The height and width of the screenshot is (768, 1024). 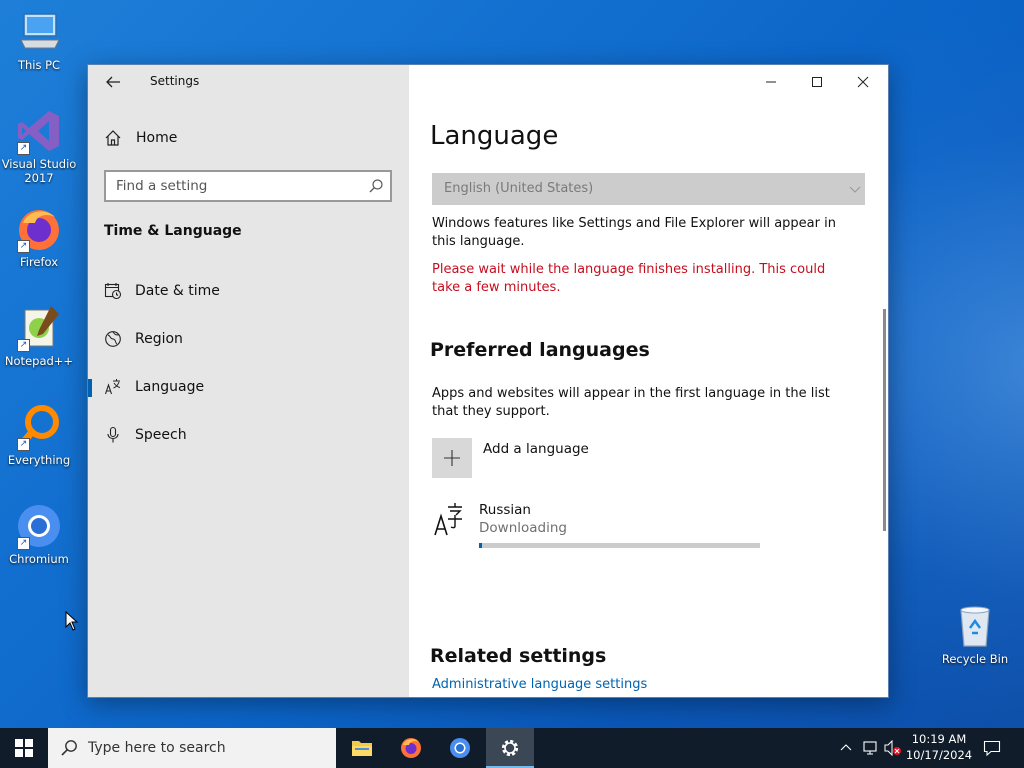 What do you see at coordinates (69, 748) in the screenshot?
I see `search-icon` at bounding box center [69, 748].